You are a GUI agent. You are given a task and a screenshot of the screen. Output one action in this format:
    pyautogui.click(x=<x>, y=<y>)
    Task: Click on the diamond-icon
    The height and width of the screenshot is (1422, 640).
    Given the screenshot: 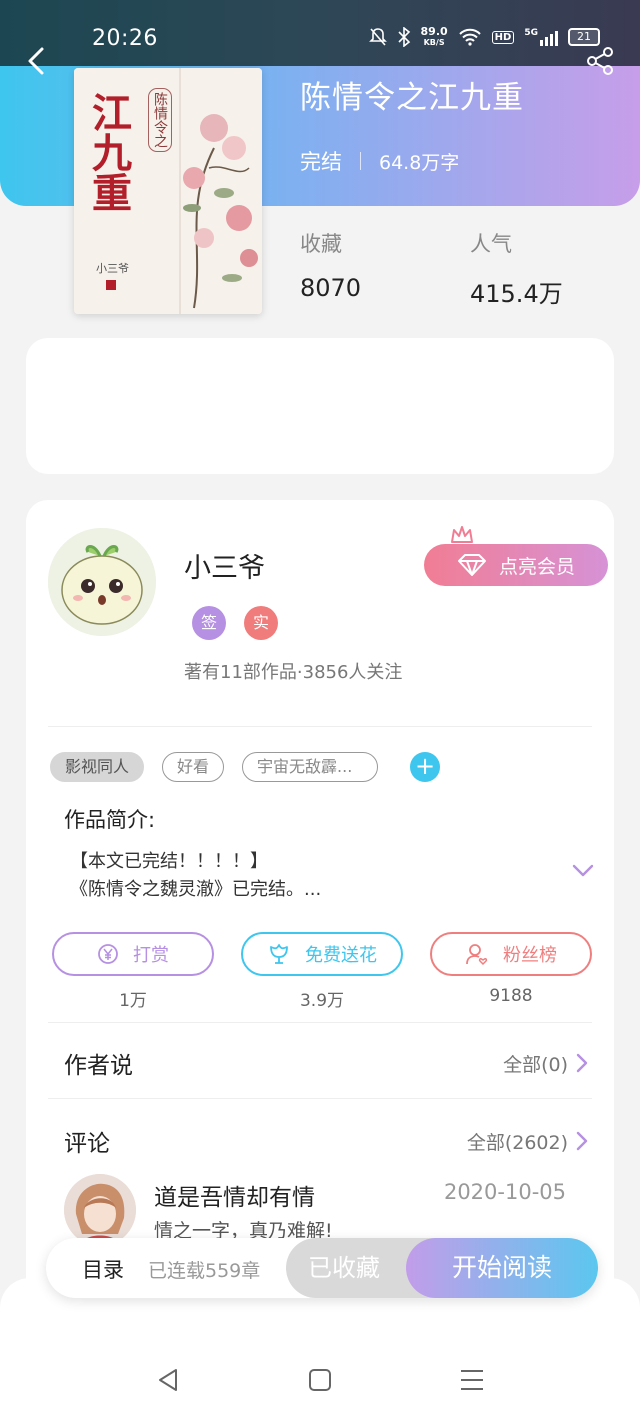 What is the action you would take?
    pyautogui.click(x=471, y=565)
    